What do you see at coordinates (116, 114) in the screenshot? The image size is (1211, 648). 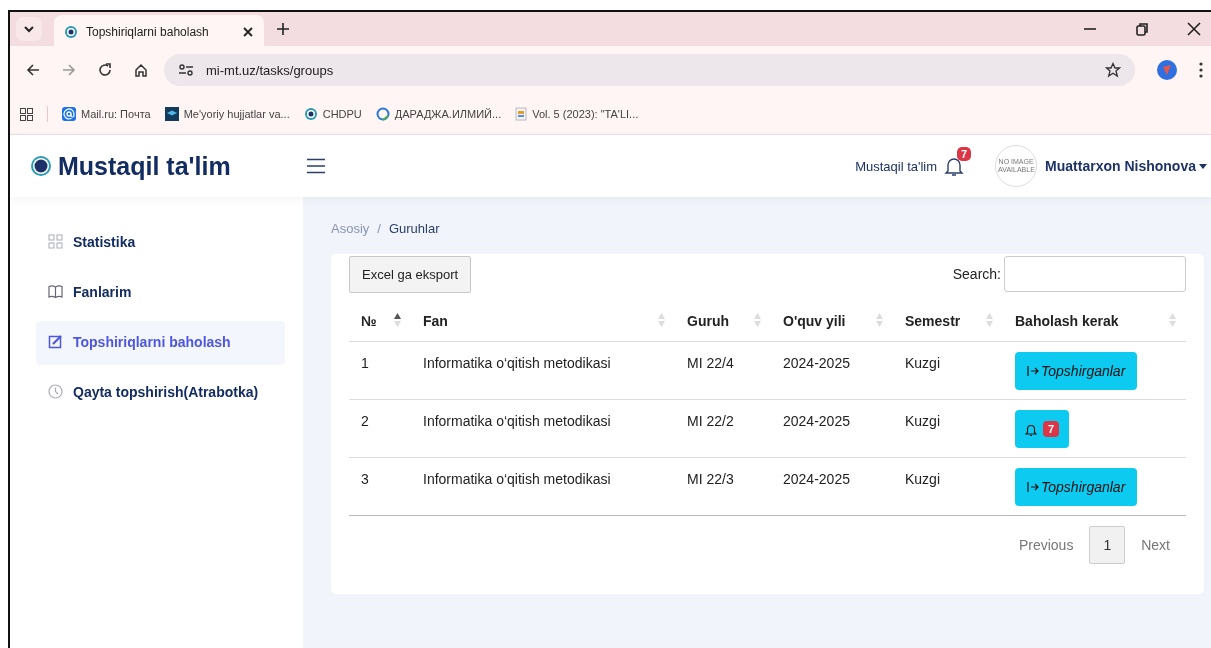 I see `bookmark-label: Mail.ru: Почта` at bounding box center [116, 114].